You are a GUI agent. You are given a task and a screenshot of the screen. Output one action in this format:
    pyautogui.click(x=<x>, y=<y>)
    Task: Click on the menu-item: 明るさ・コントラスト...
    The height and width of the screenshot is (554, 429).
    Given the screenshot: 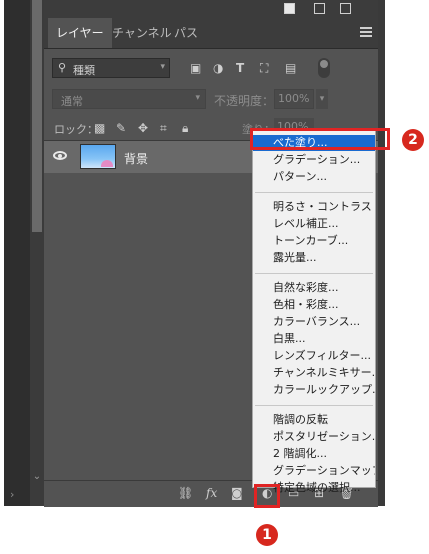 What is the action you would take?
    pyautogui.click(x=314, y=207)
    